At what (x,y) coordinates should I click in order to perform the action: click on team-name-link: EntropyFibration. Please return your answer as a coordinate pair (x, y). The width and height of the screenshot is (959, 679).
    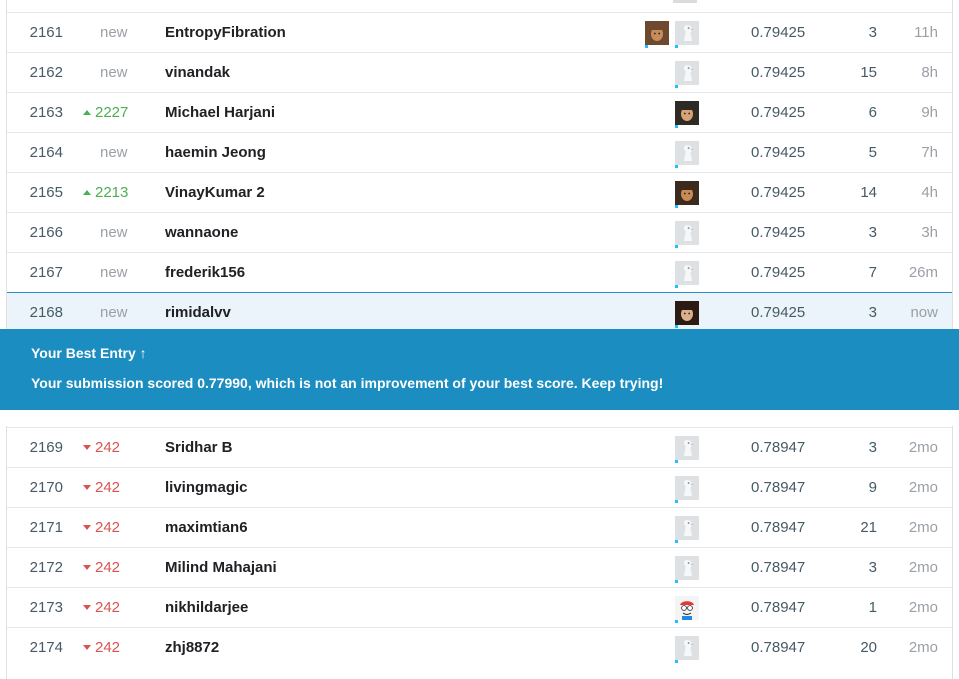
    Looking at the image, I should click on (225, 33).